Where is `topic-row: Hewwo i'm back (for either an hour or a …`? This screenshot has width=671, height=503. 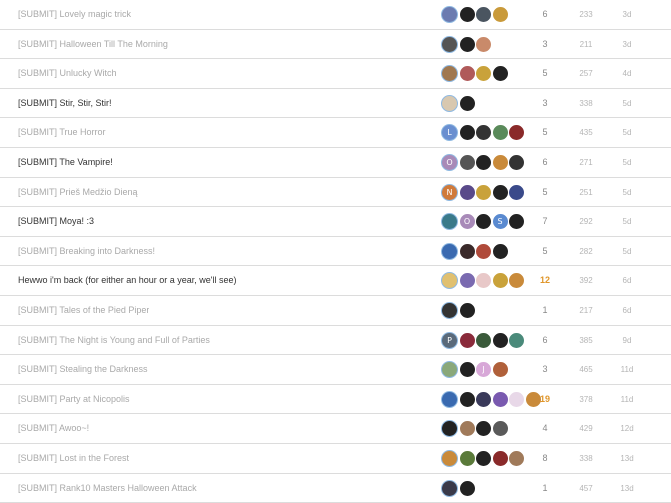 topic-row: Hewwo i'm back (for either an hour or a … is located at coordinates (335, 281).